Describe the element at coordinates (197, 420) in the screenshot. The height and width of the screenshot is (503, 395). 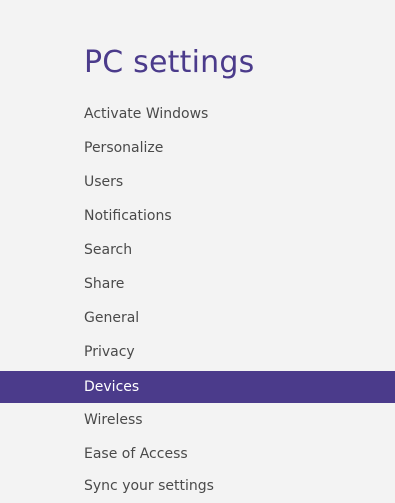
I see `nav-item-wireless: Wireless` at that location.